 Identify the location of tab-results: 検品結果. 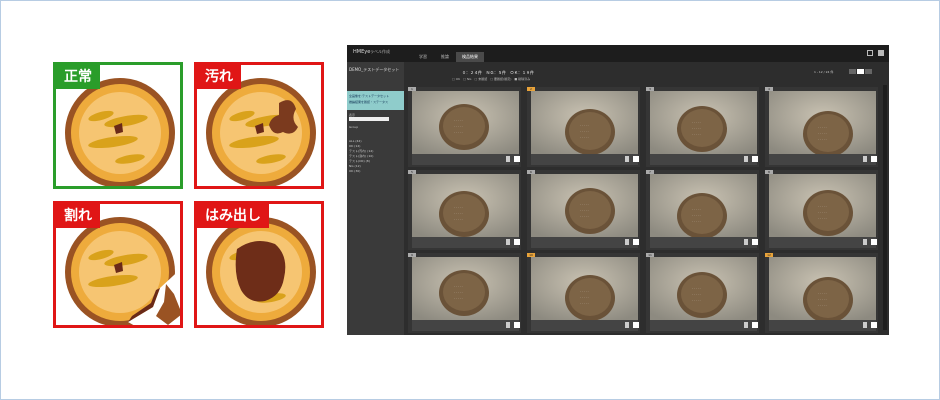
(470, 57).